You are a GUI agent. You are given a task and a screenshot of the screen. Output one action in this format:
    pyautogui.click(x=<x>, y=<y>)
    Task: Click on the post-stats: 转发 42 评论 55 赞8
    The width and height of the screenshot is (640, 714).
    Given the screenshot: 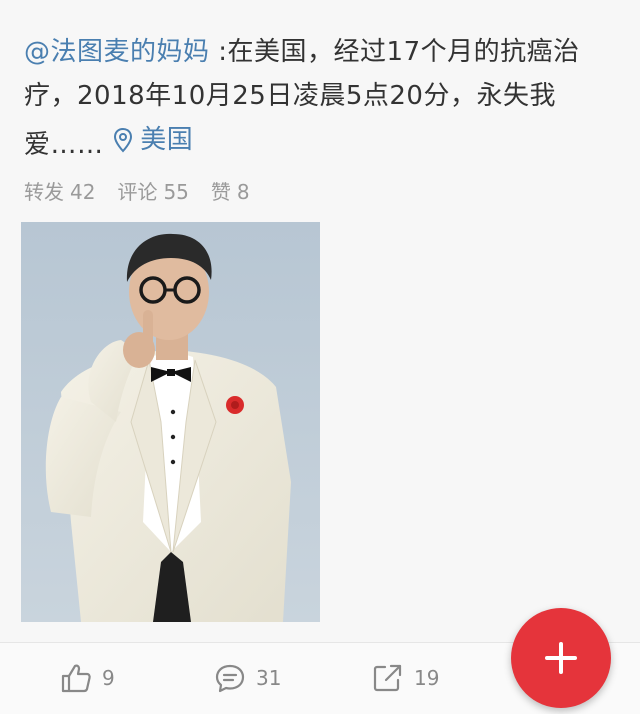 What is the action you would take?
    pyautogui.click(x=137, y=190)
    